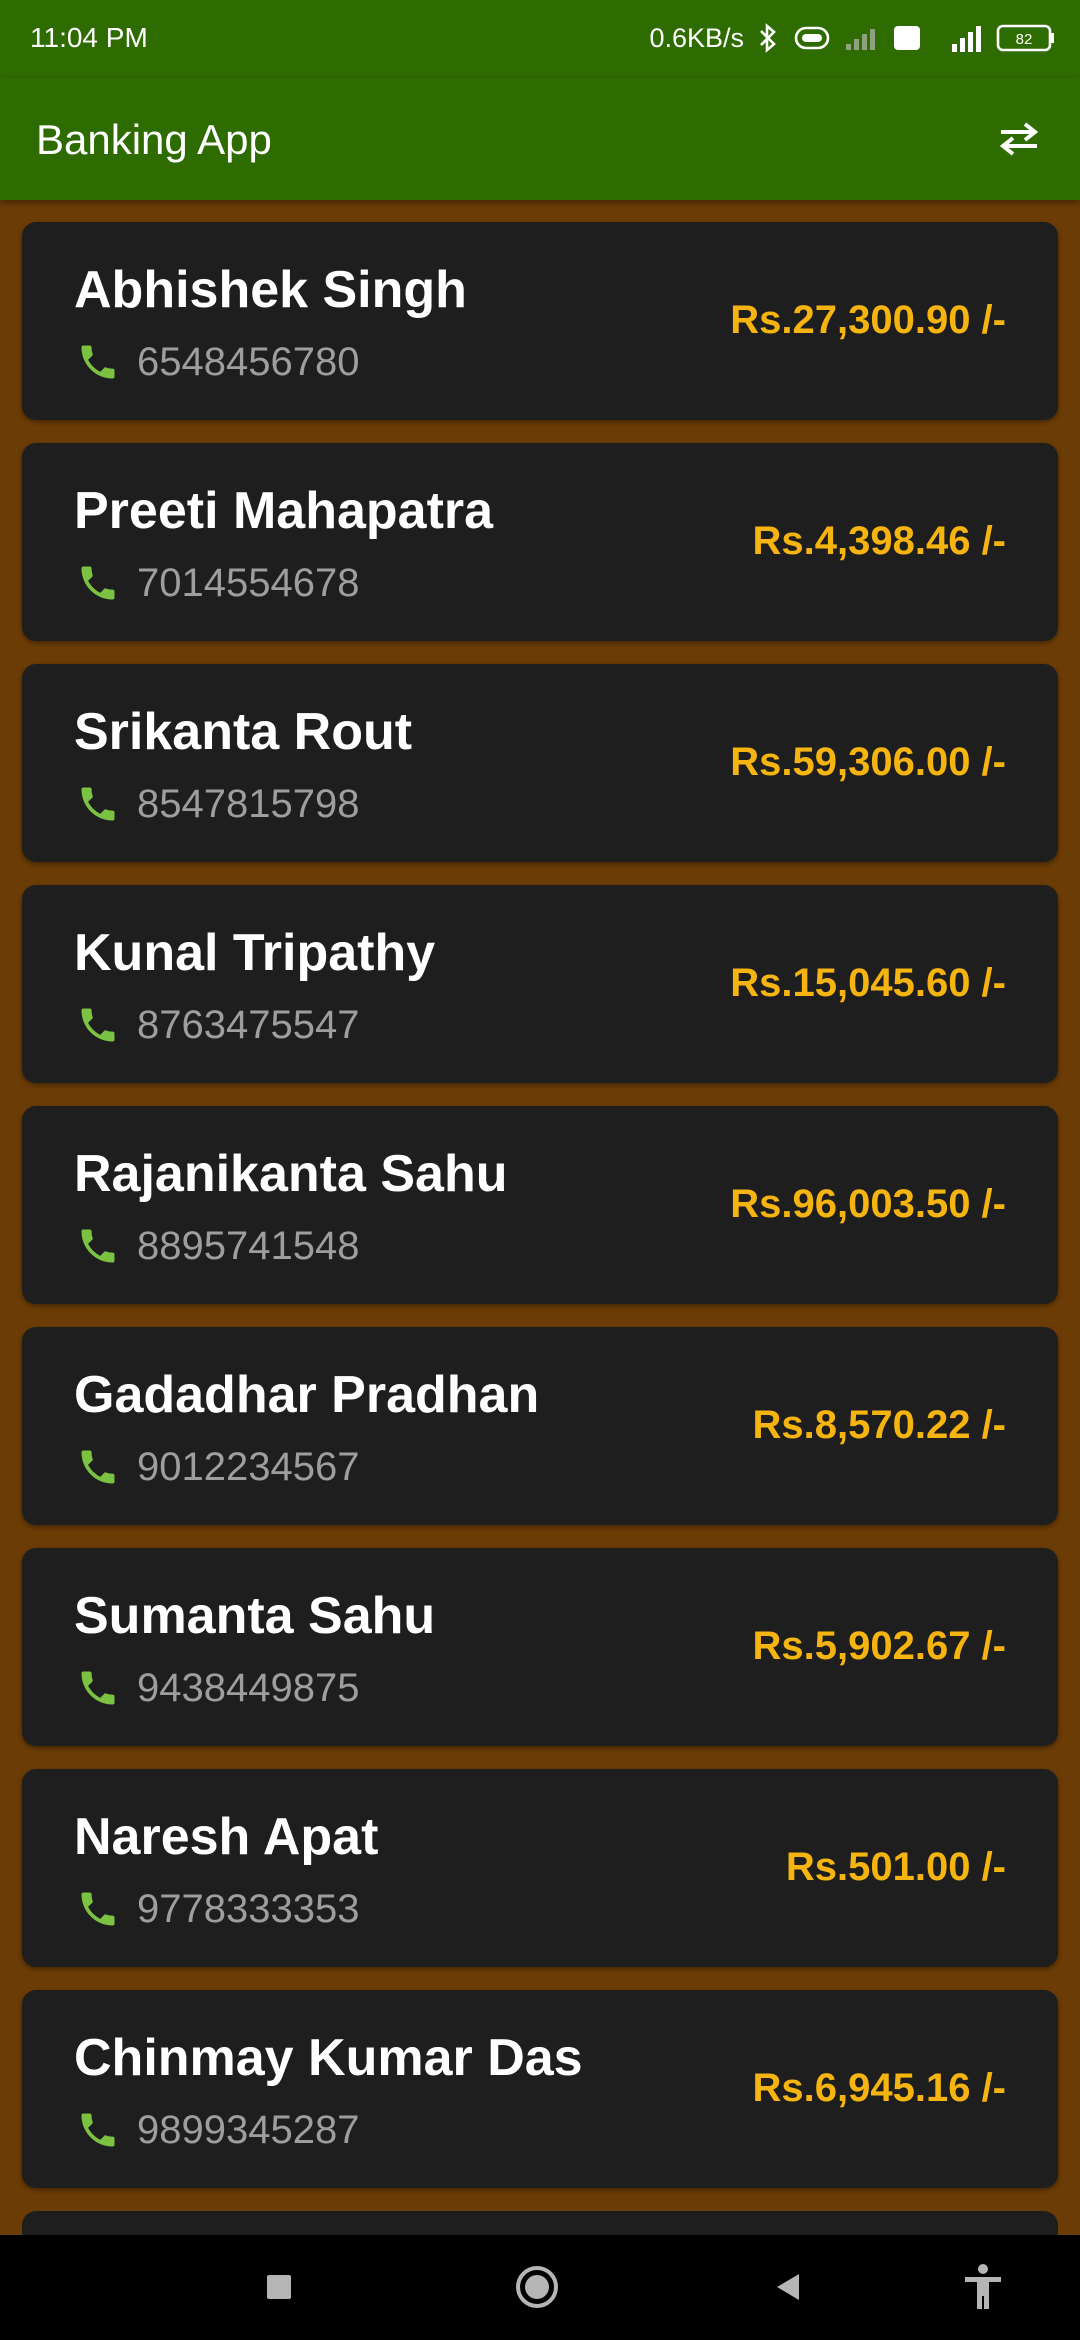 The height and width of the screenshot is (2340, 1080). I want to click on customer-name: Abhishek Singh, so click(270, 290).